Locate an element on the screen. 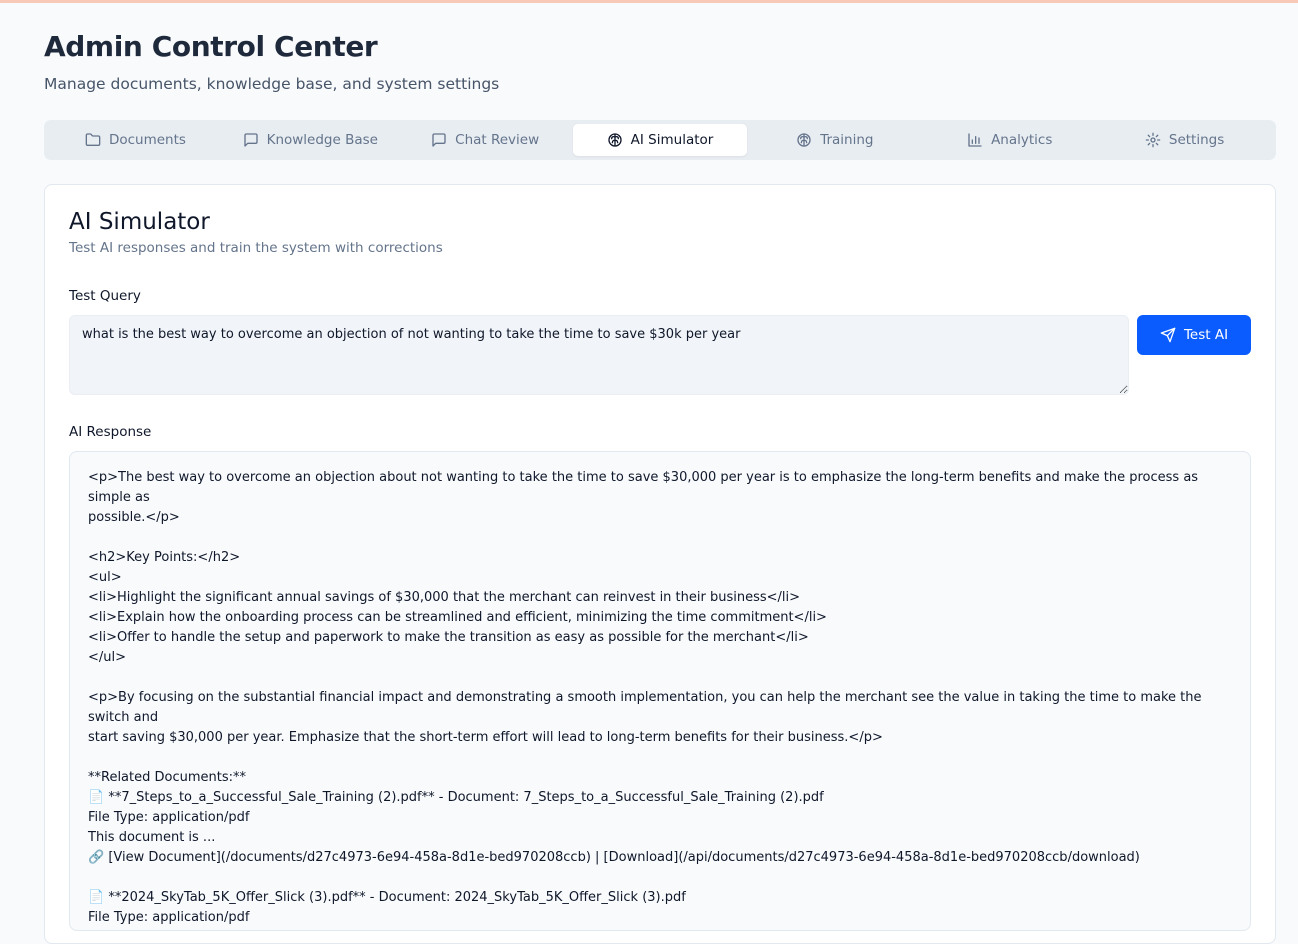  response-line: **Related Documents:** is located at coordinates (167, 777).